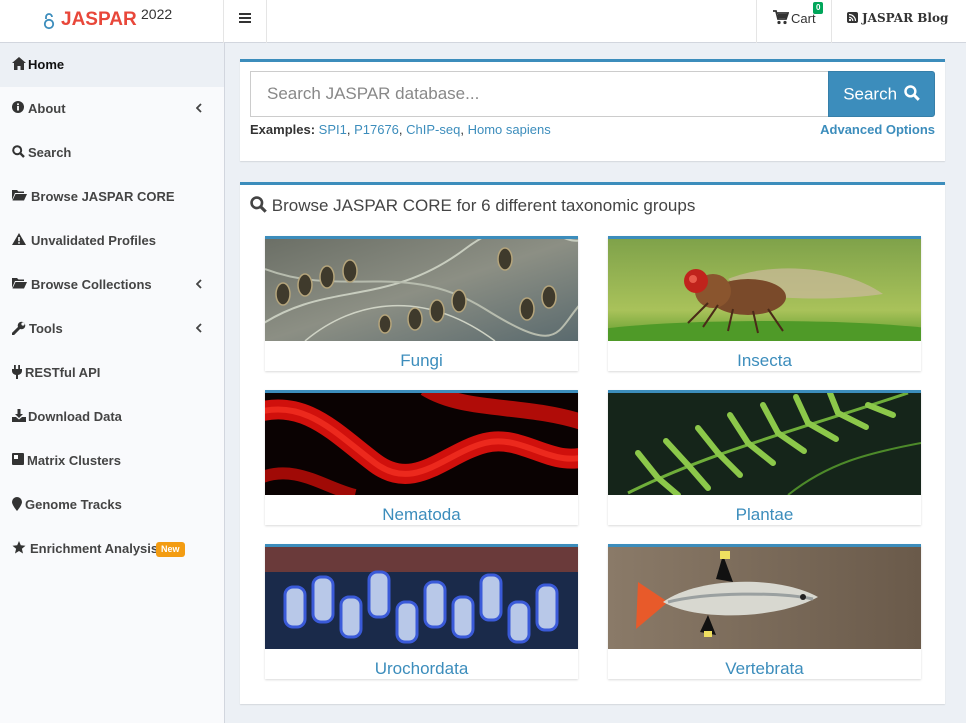  I want to click on cart-label: Cart, so click(803, 18).